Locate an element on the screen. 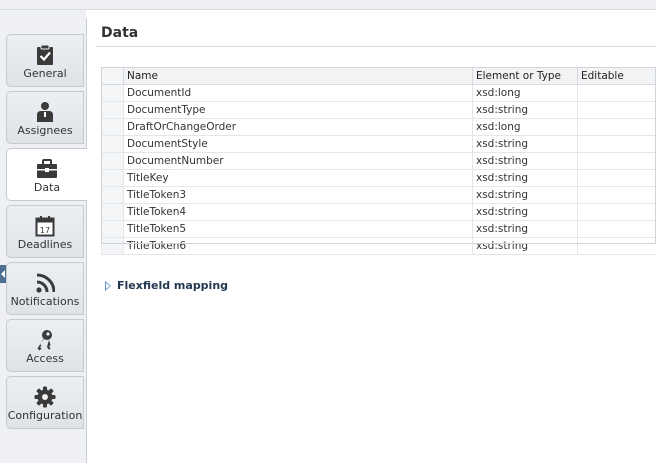  tab-general: General is located at coordinates (45, 60).